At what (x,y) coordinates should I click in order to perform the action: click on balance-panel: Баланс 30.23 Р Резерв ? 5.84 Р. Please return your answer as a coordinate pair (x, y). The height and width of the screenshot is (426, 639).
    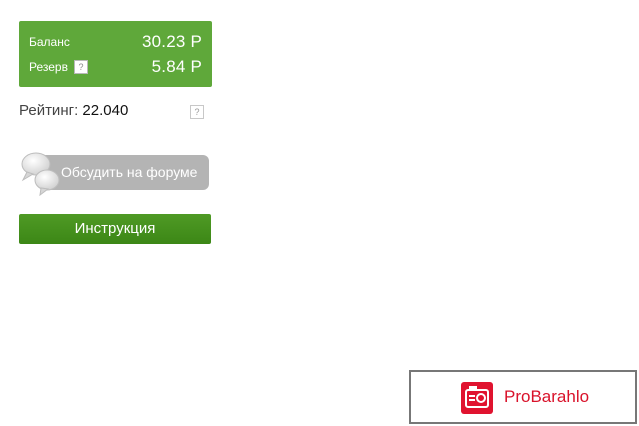
    Looking at the image, I should click on (115, 54).